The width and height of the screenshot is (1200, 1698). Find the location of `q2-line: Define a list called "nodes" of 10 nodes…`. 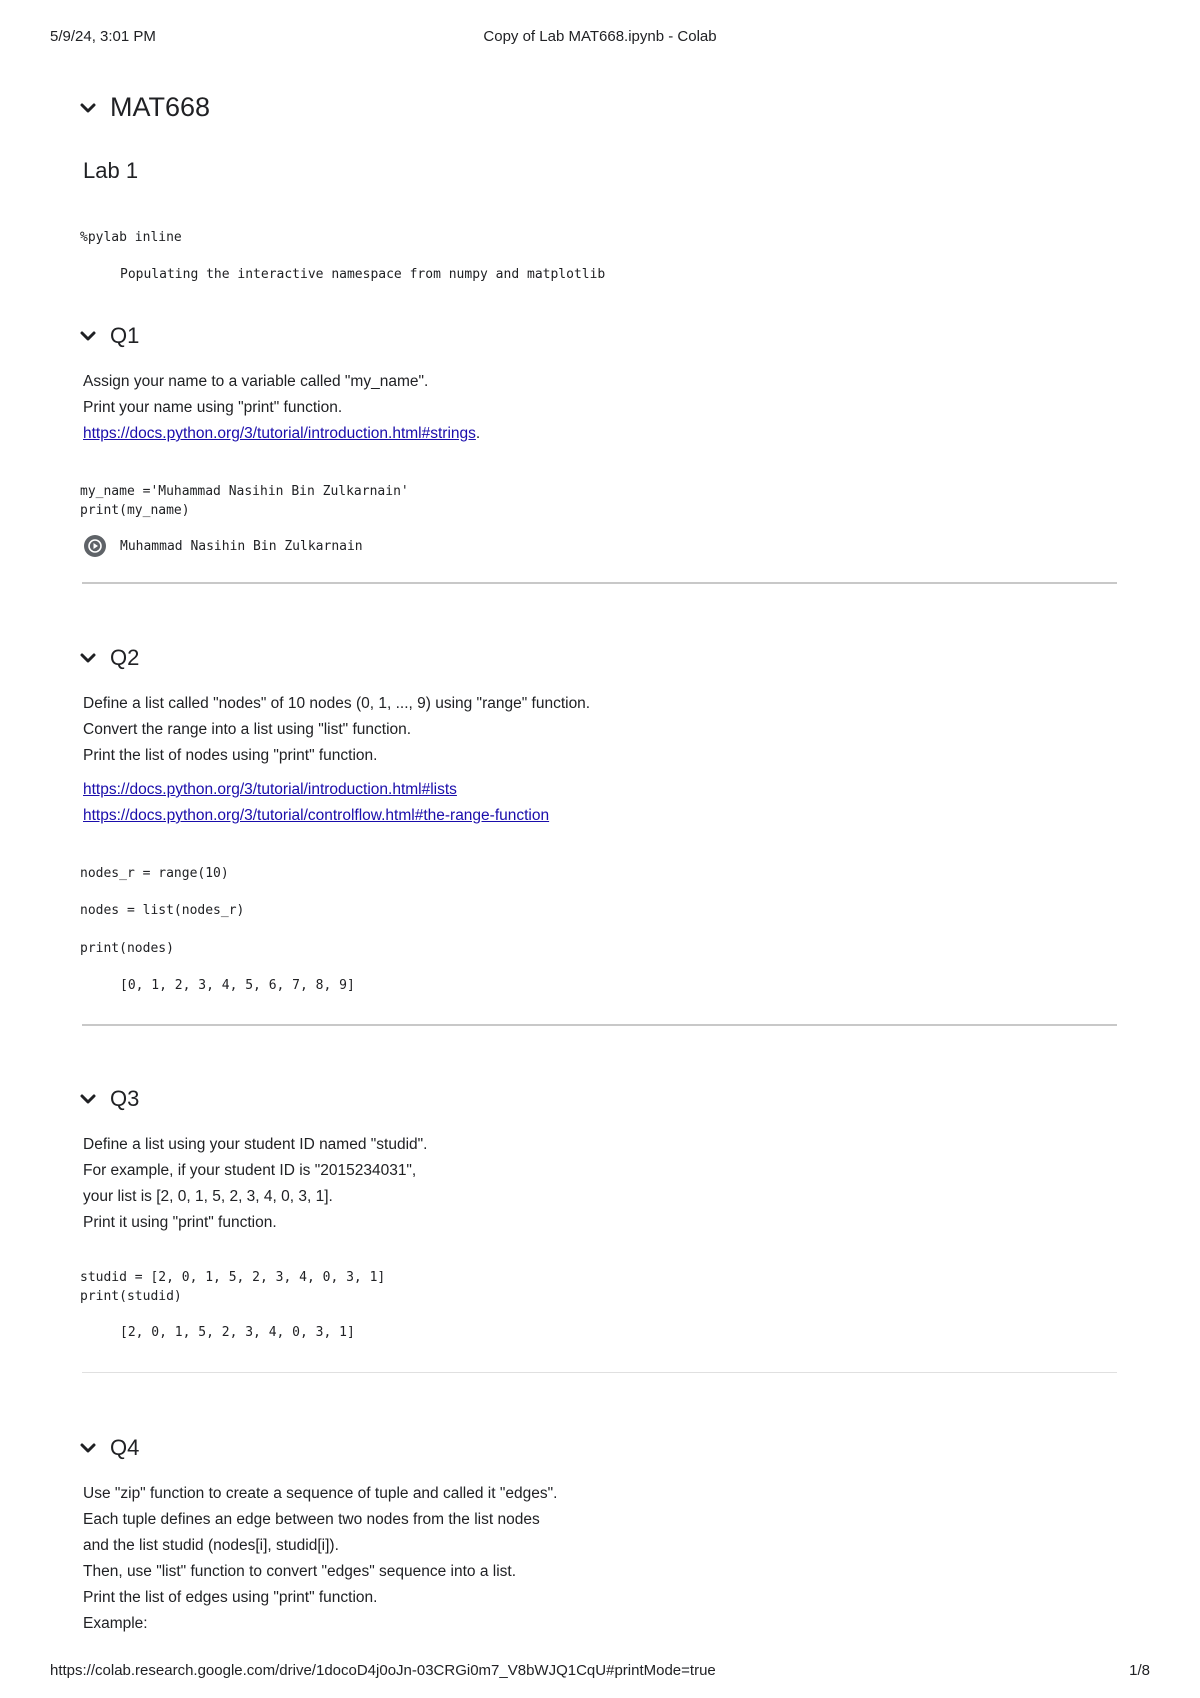

q2-line: Define a list called "nodes" of 10 nodes… is located at coordinates (337, 703).